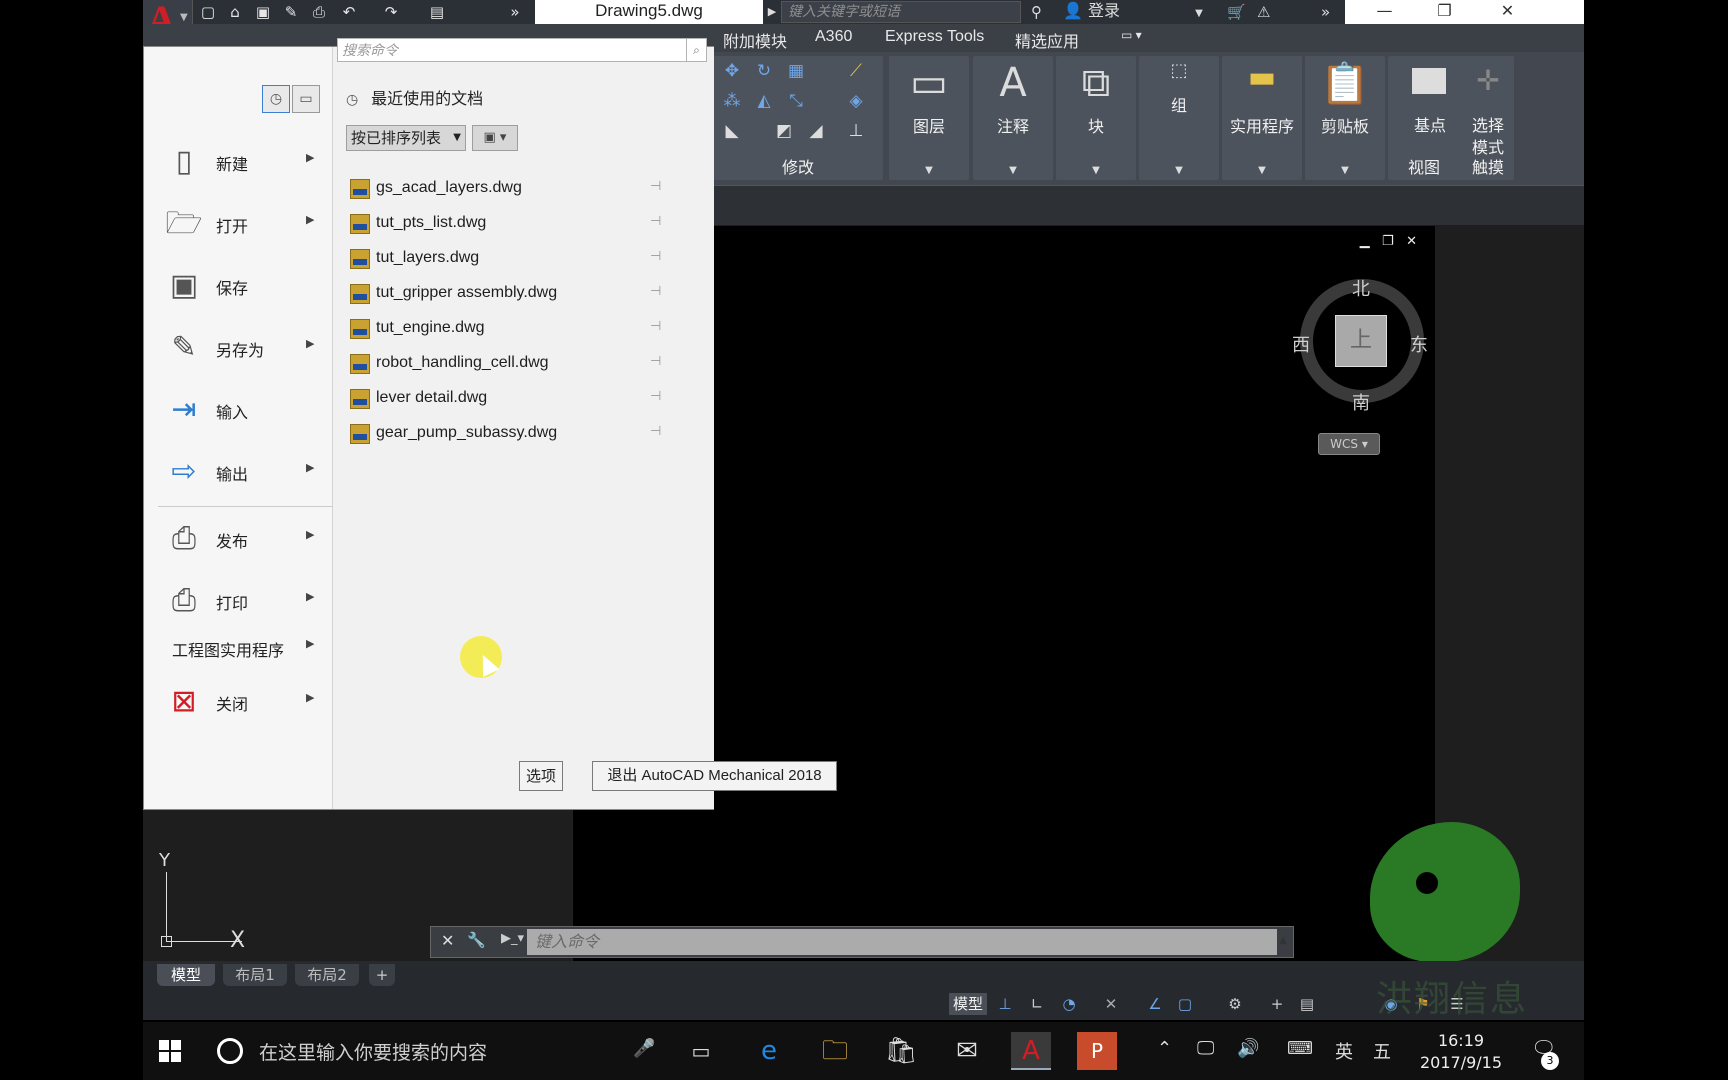 The image size is (1728, 1080). What do you see at coordinates (1031, 1051) in the screenshot?
I see `autocad-taskbar-icon: A` at bounding box center [1031, 1051].